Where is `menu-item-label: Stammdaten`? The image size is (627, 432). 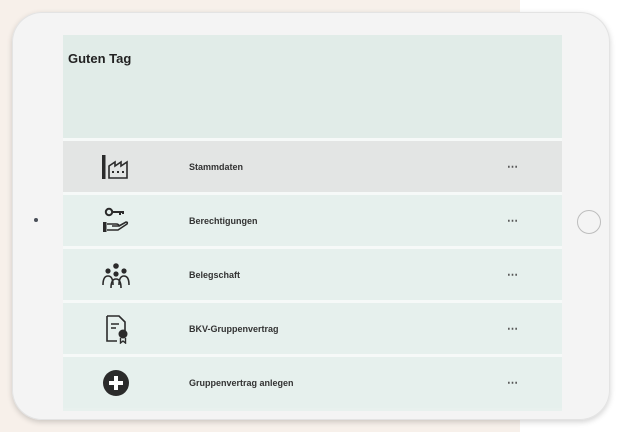
menu-item-label: Stammdaten is located at coordinates (216, 166).